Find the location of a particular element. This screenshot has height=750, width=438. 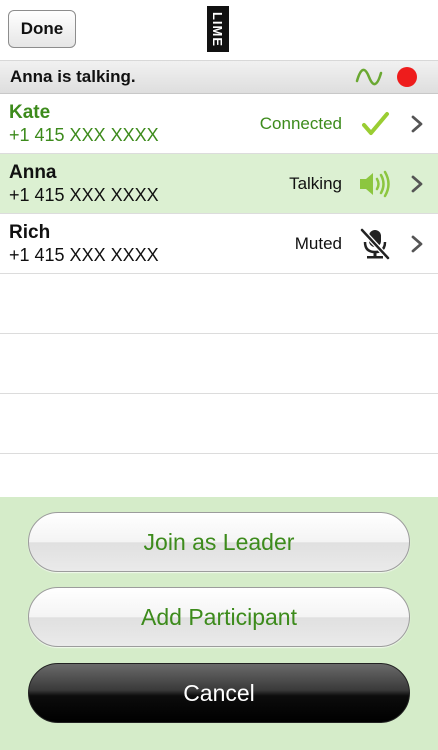

participant-name: Rich is located at coordinates (30, 232).